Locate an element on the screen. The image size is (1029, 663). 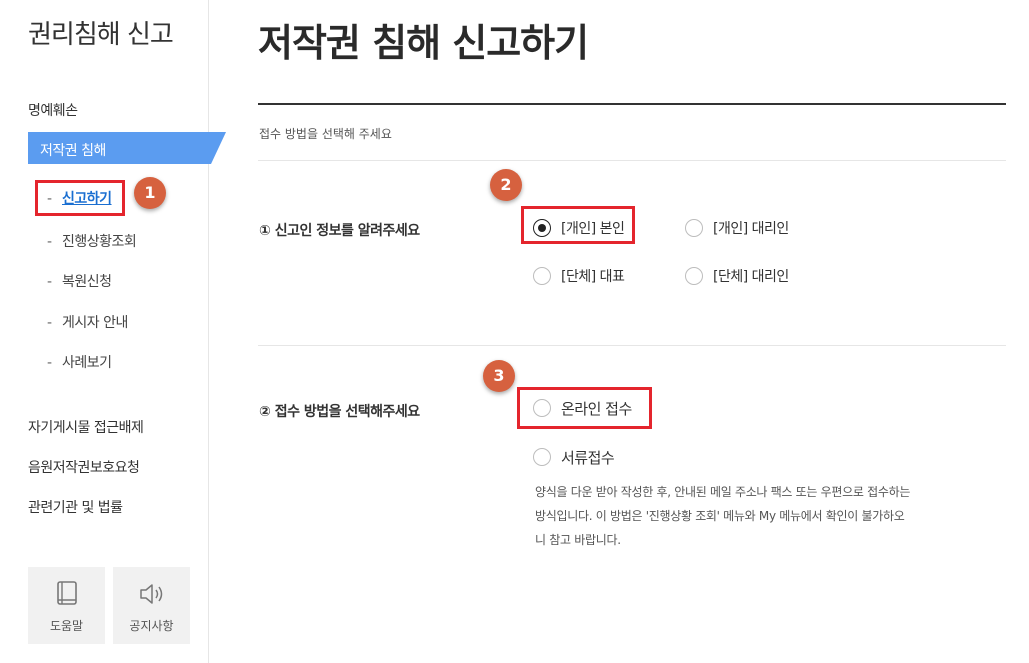
help-button-label: 도움말 is located at coordinates (66, 626).